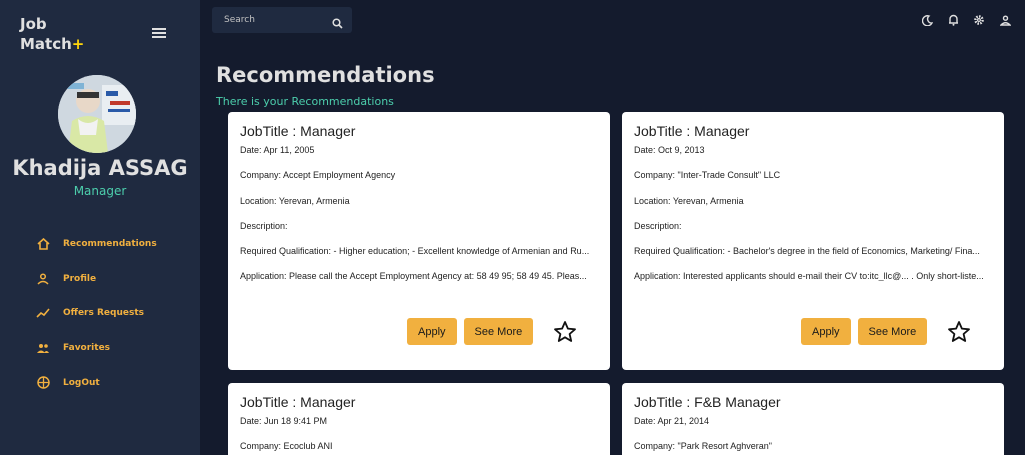 The width and height of the screenshot is (1025, 455). Describe the element at coordinates (110, 244) in the screenshot. I see `sidebar-item-label: Recommendations` at that location.